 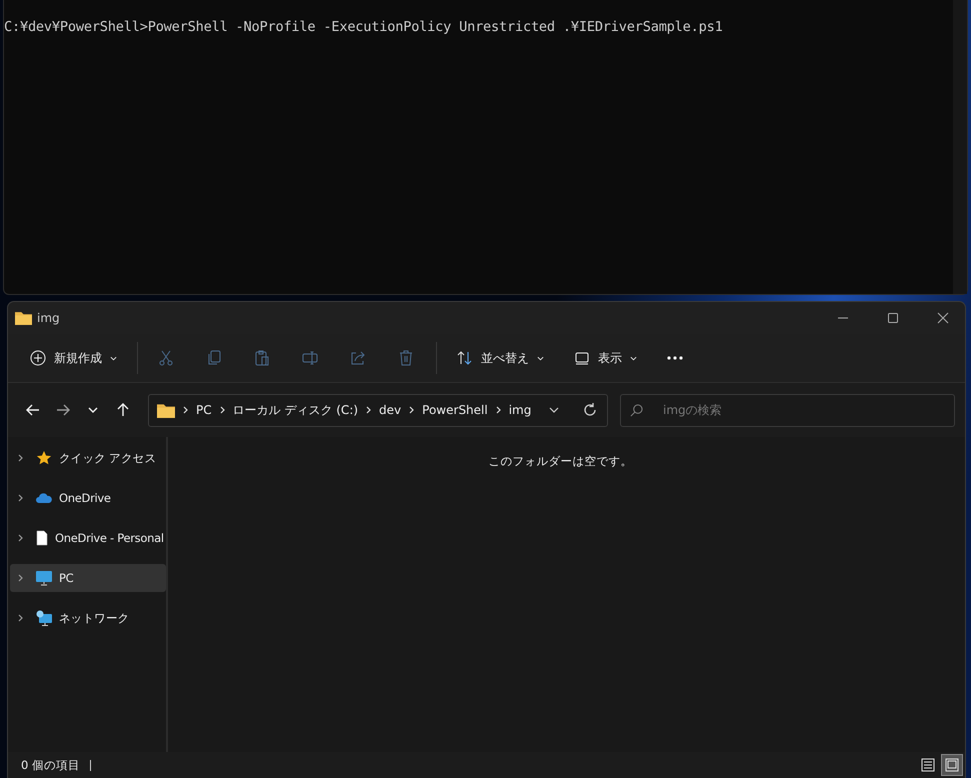 What do you see at coordinates (787, 410) in the screenshot?
I see `search-field: imgの検索` at bounding box center [787, 410].